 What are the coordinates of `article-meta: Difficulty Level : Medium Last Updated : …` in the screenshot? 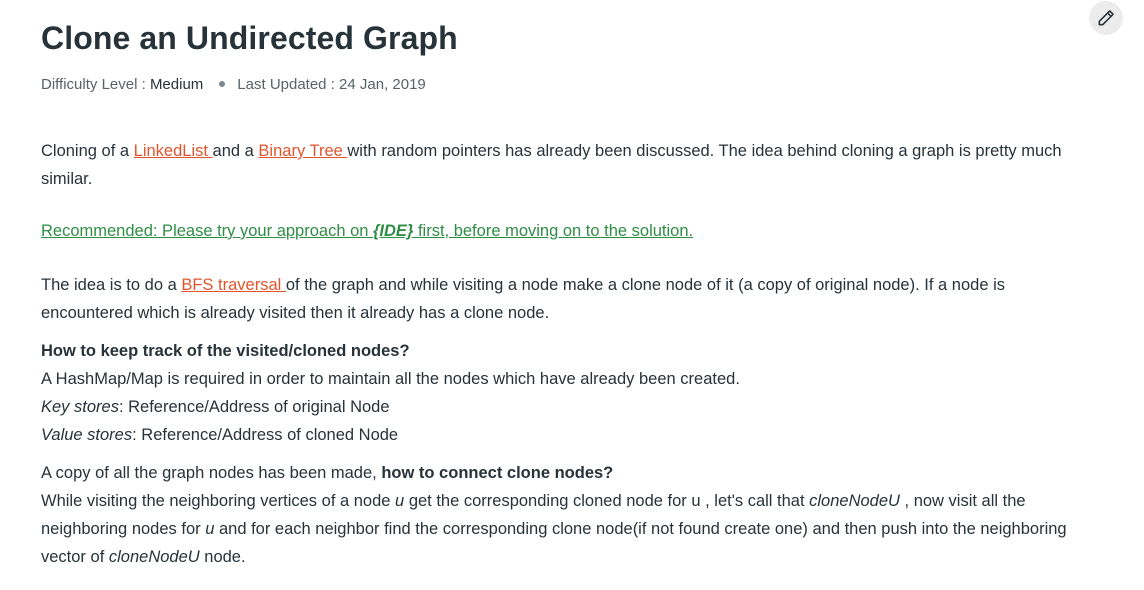 It's located at (233, 84).